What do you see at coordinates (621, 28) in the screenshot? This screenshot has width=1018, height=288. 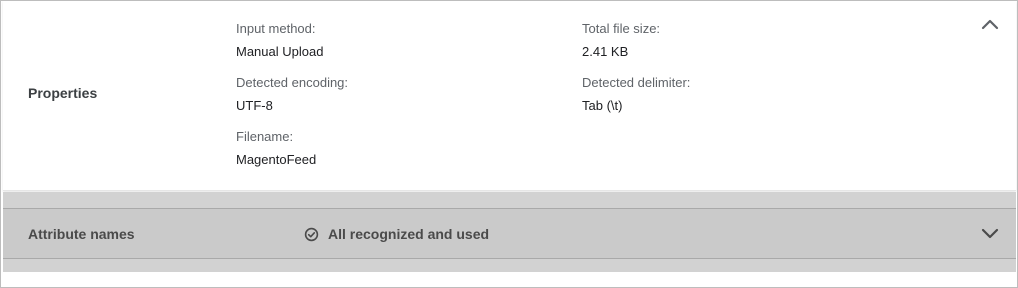 I see `total-file-size-label: Total file size:` at bounding box center [621, 28].